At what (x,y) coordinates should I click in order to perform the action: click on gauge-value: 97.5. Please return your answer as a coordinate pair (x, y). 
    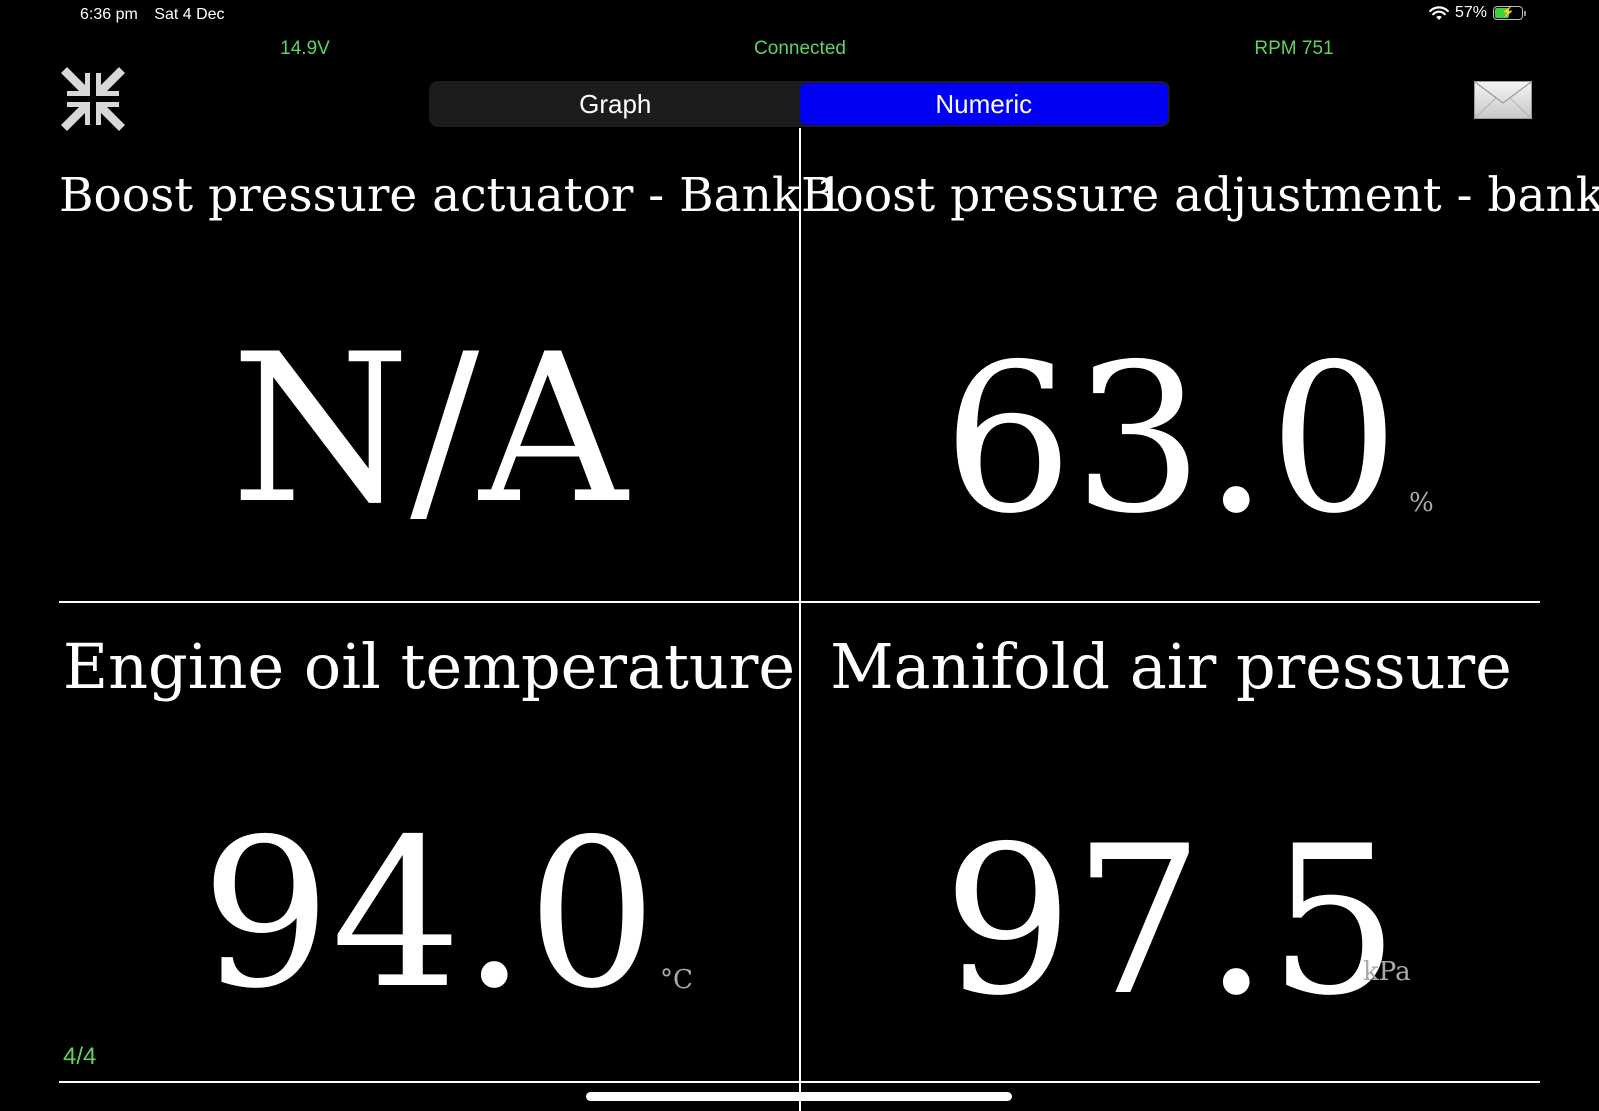
    Looking at the image, I should click on (1171, 922).